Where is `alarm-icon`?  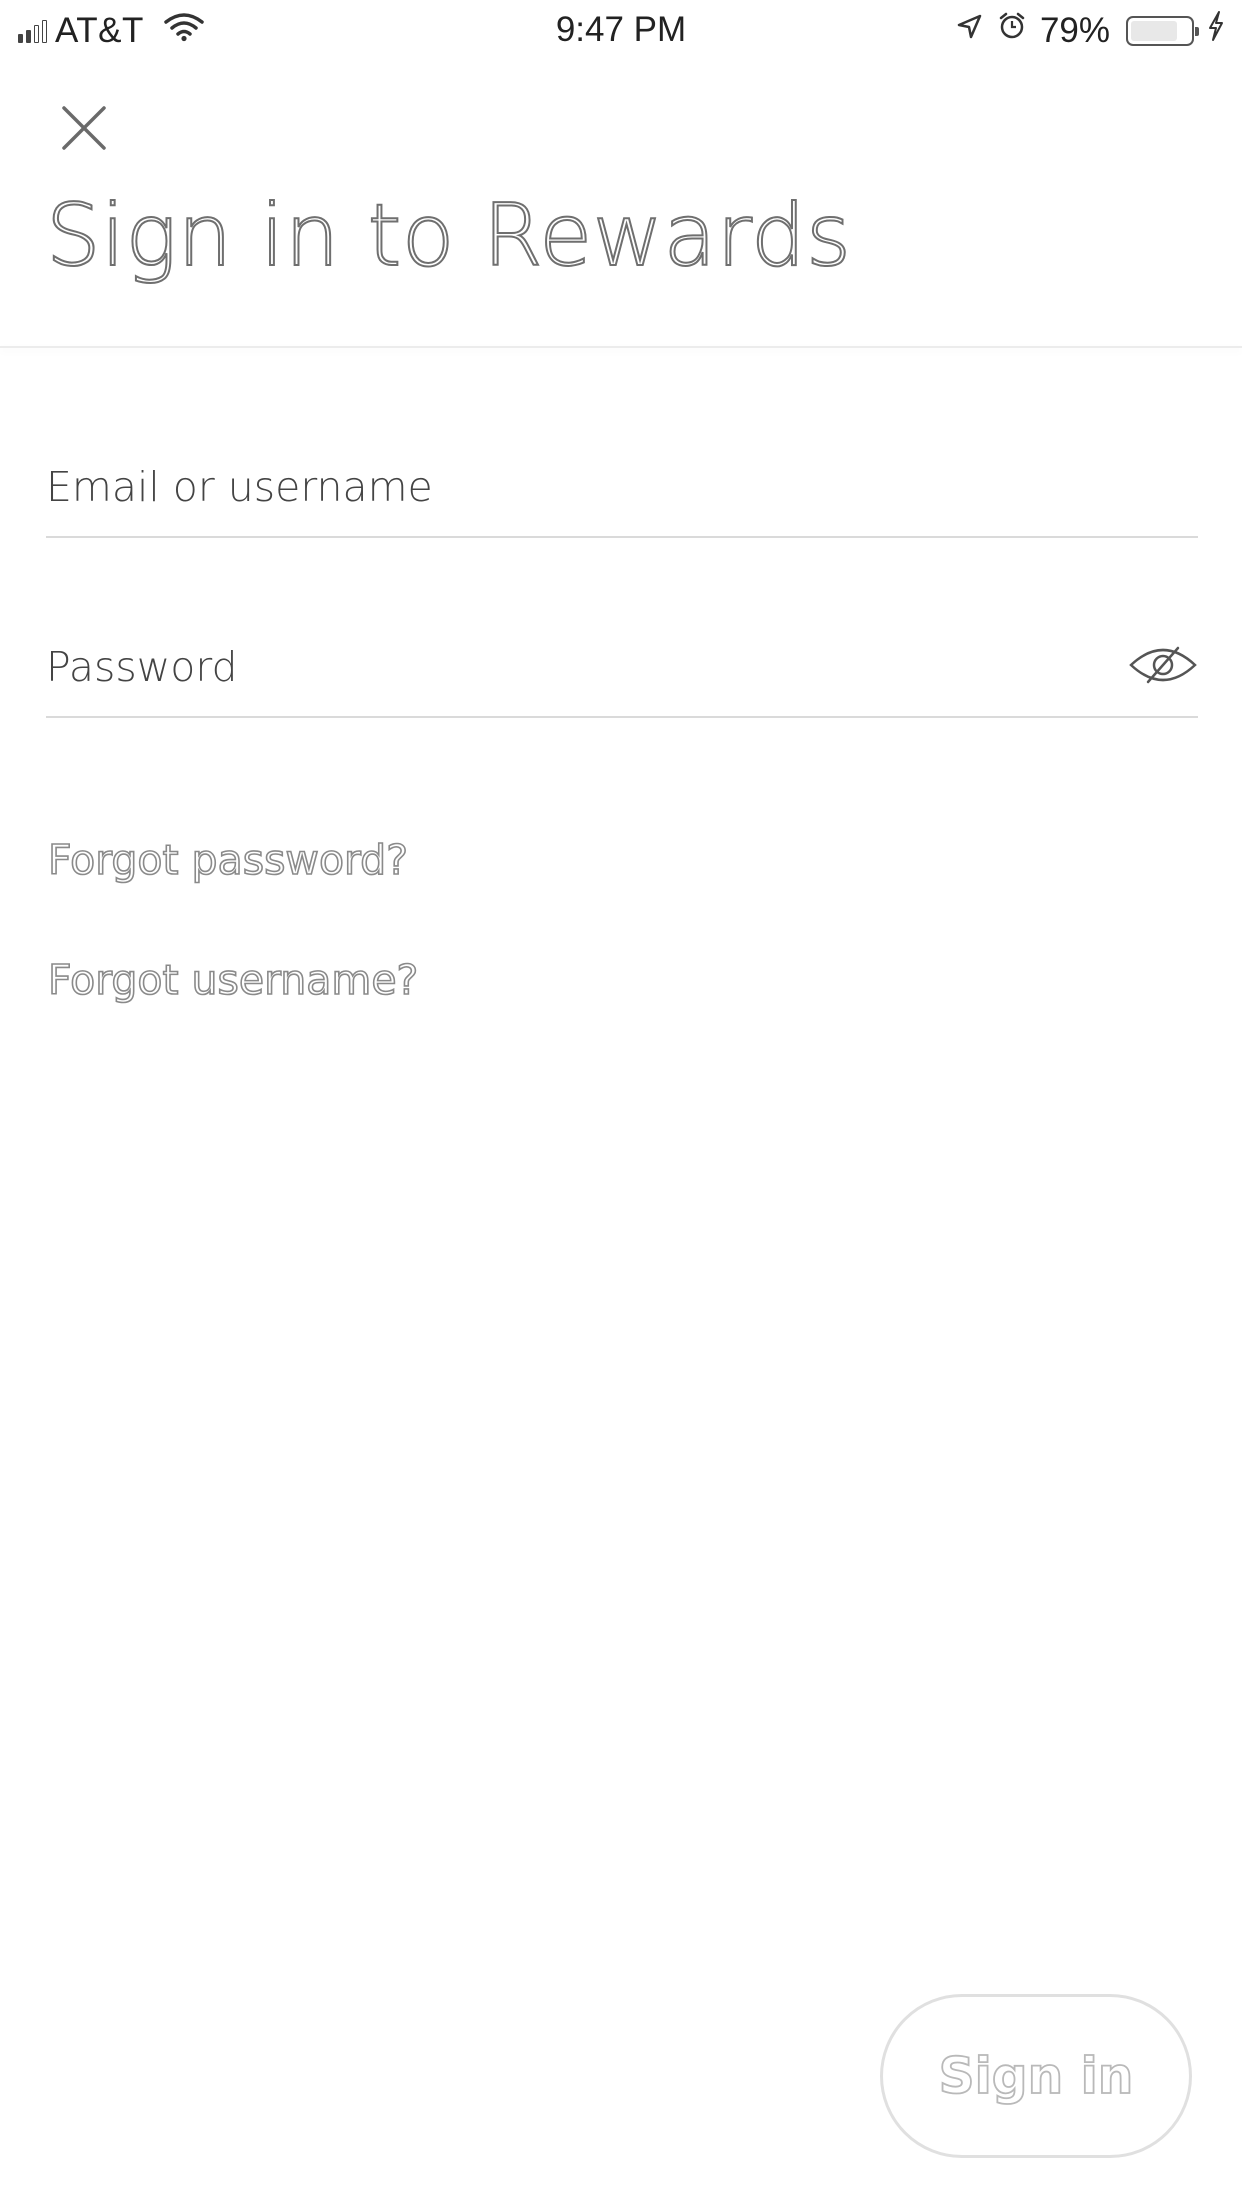
alarm-icon is located at coordinates (1012, 30).